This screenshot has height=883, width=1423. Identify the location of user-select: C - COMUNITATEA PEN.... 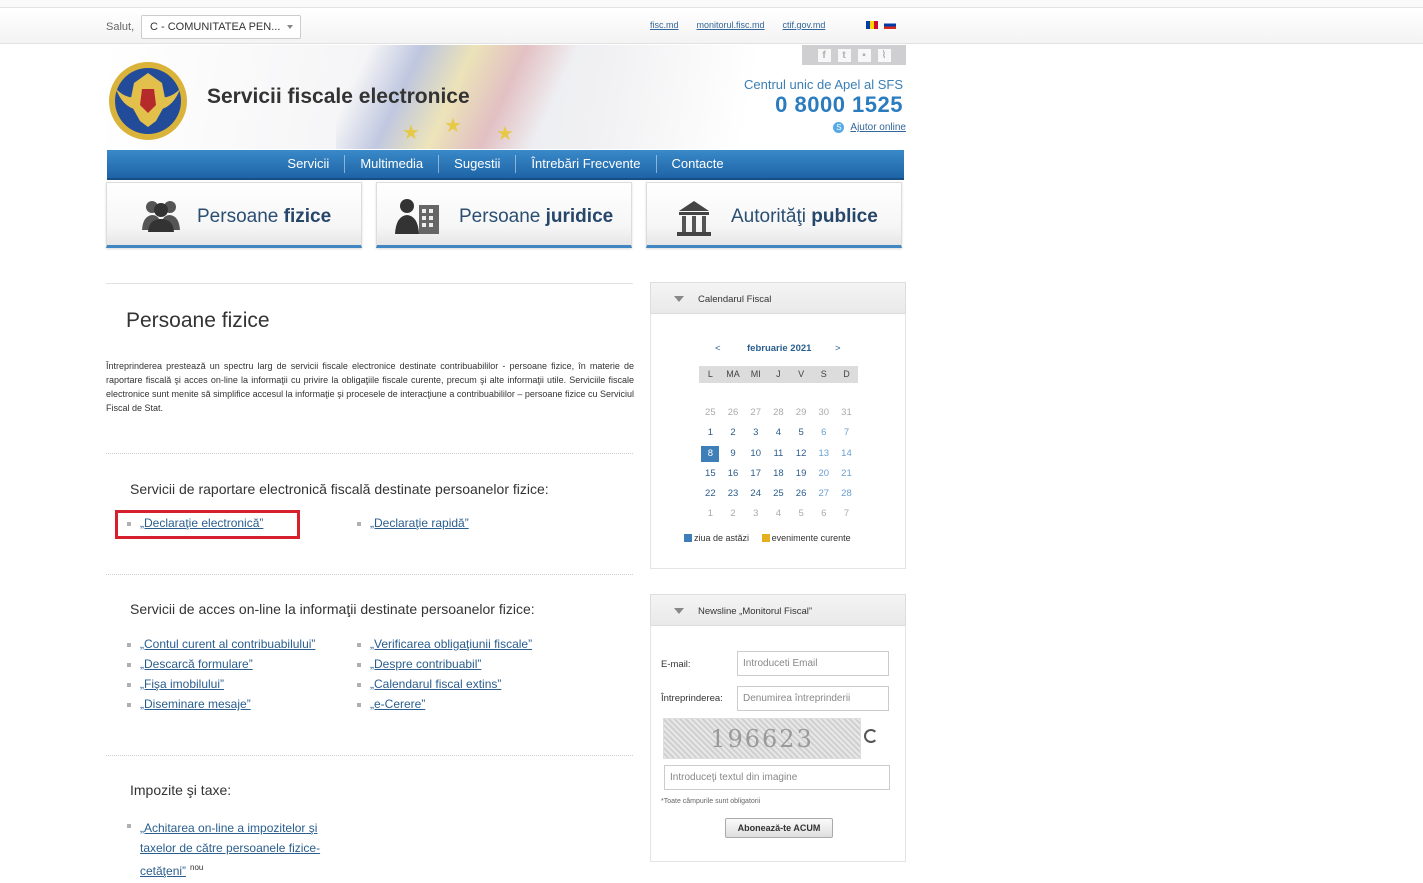
(221, 27).